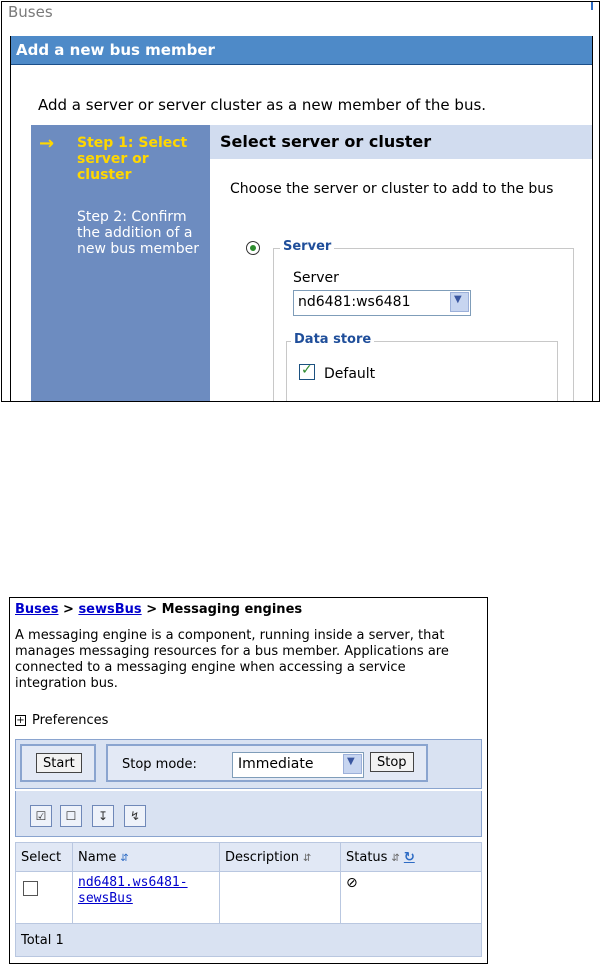 This screenshot has height=964, width=601. Describe the element at coordinates (20, 720) in the screenshot. I see `expand-plus-icon: +` at that location.